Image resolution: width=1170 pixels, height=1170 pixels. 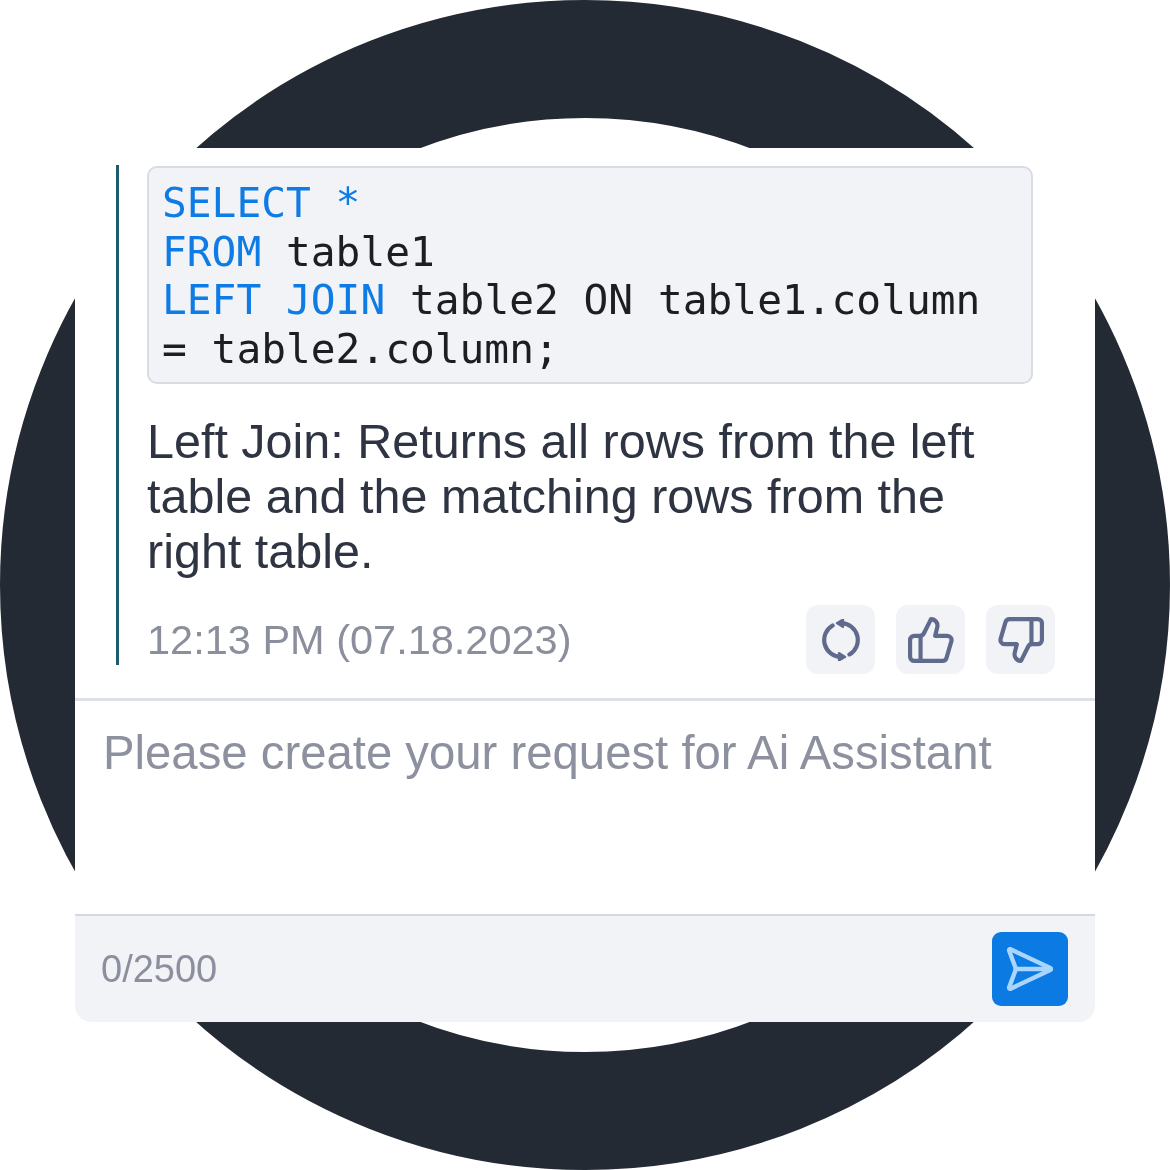 I want to click on dislike-button, so click(x=1020, y=639).